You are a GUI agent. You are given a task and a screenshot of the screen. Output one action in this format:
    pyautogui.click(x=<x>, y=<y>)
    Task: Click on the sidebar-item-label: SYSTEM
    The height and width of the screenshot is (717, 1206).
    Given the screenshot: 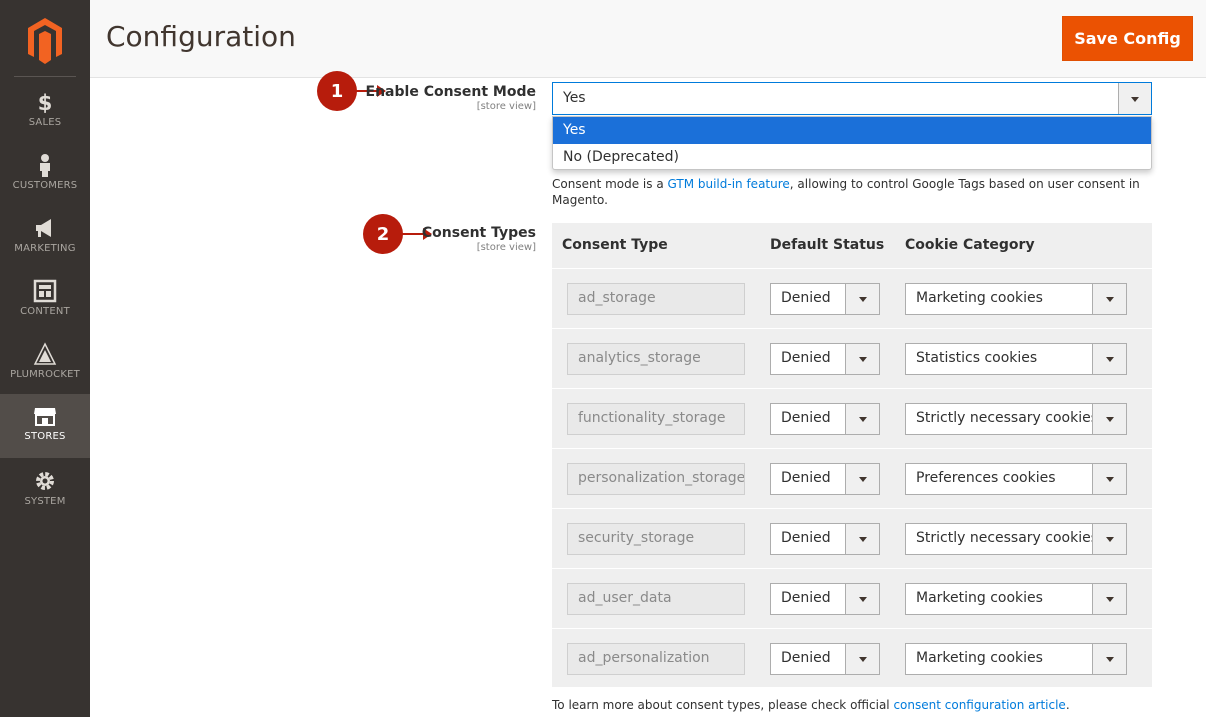 What is the action you would take?
    pyautogui.click(x=45, y=501)
    